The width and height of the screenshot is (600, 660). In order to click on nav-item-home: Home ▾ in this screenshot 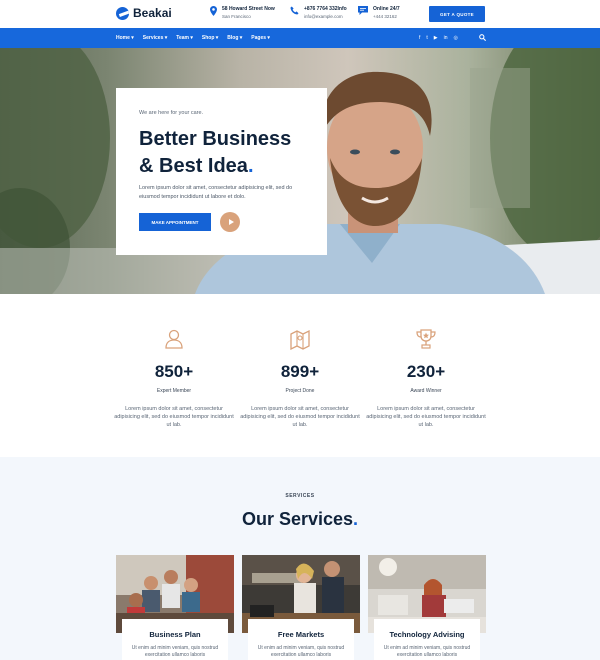, I will do `click(125, 38)`.